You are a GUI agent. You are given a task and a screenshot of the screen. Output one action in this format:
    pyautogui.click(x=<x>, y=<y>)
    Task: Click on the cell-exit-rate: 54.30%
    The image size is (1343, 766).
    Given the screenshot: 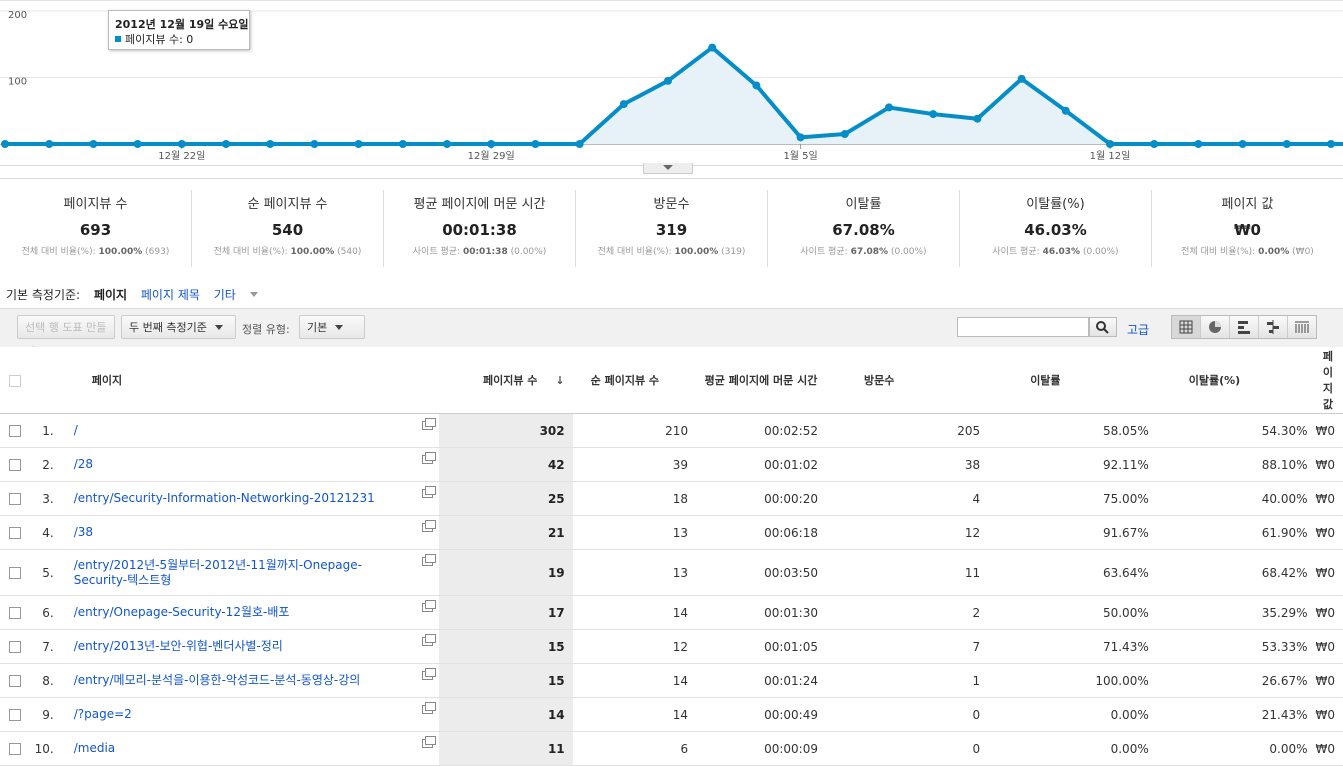 What is the action you would take?
    pyautogui.click(x=1236, y=431)
    